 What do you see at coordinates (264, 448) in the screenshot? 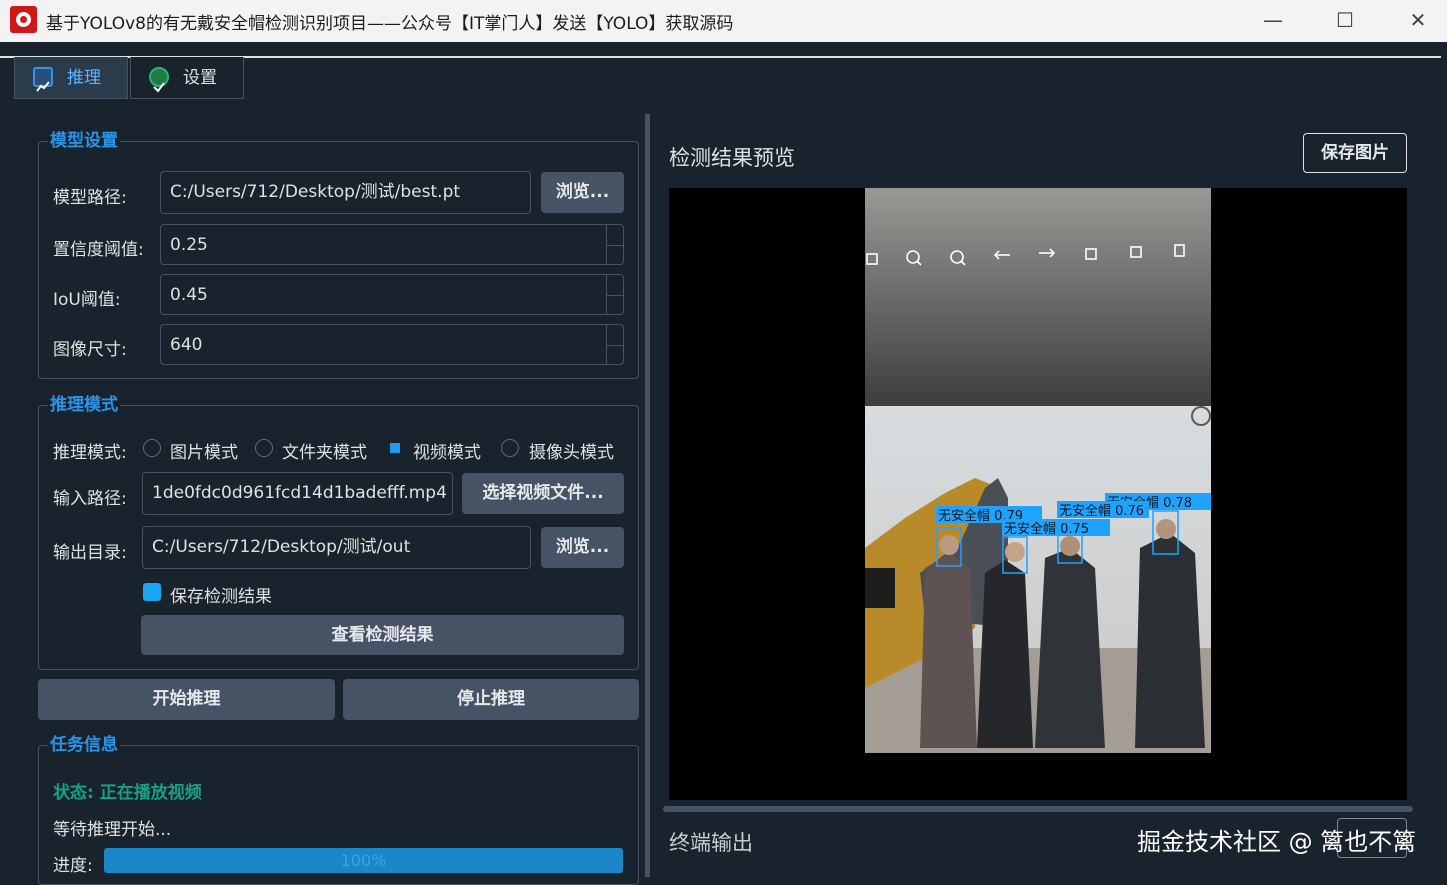
I see `radio-folder-mode` at bounding box center [264, 448].